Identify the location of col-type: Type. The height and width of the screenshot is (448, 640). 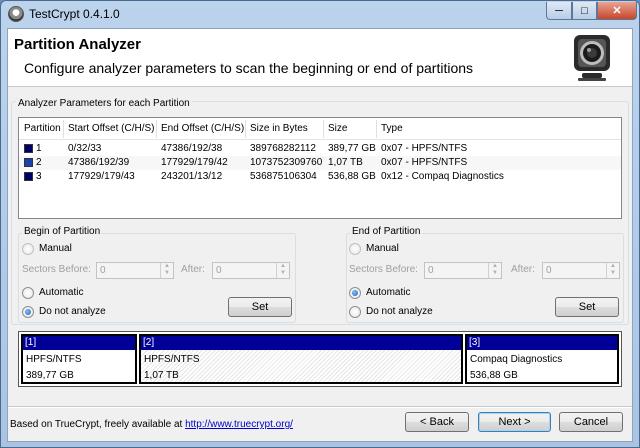
(392, 128).